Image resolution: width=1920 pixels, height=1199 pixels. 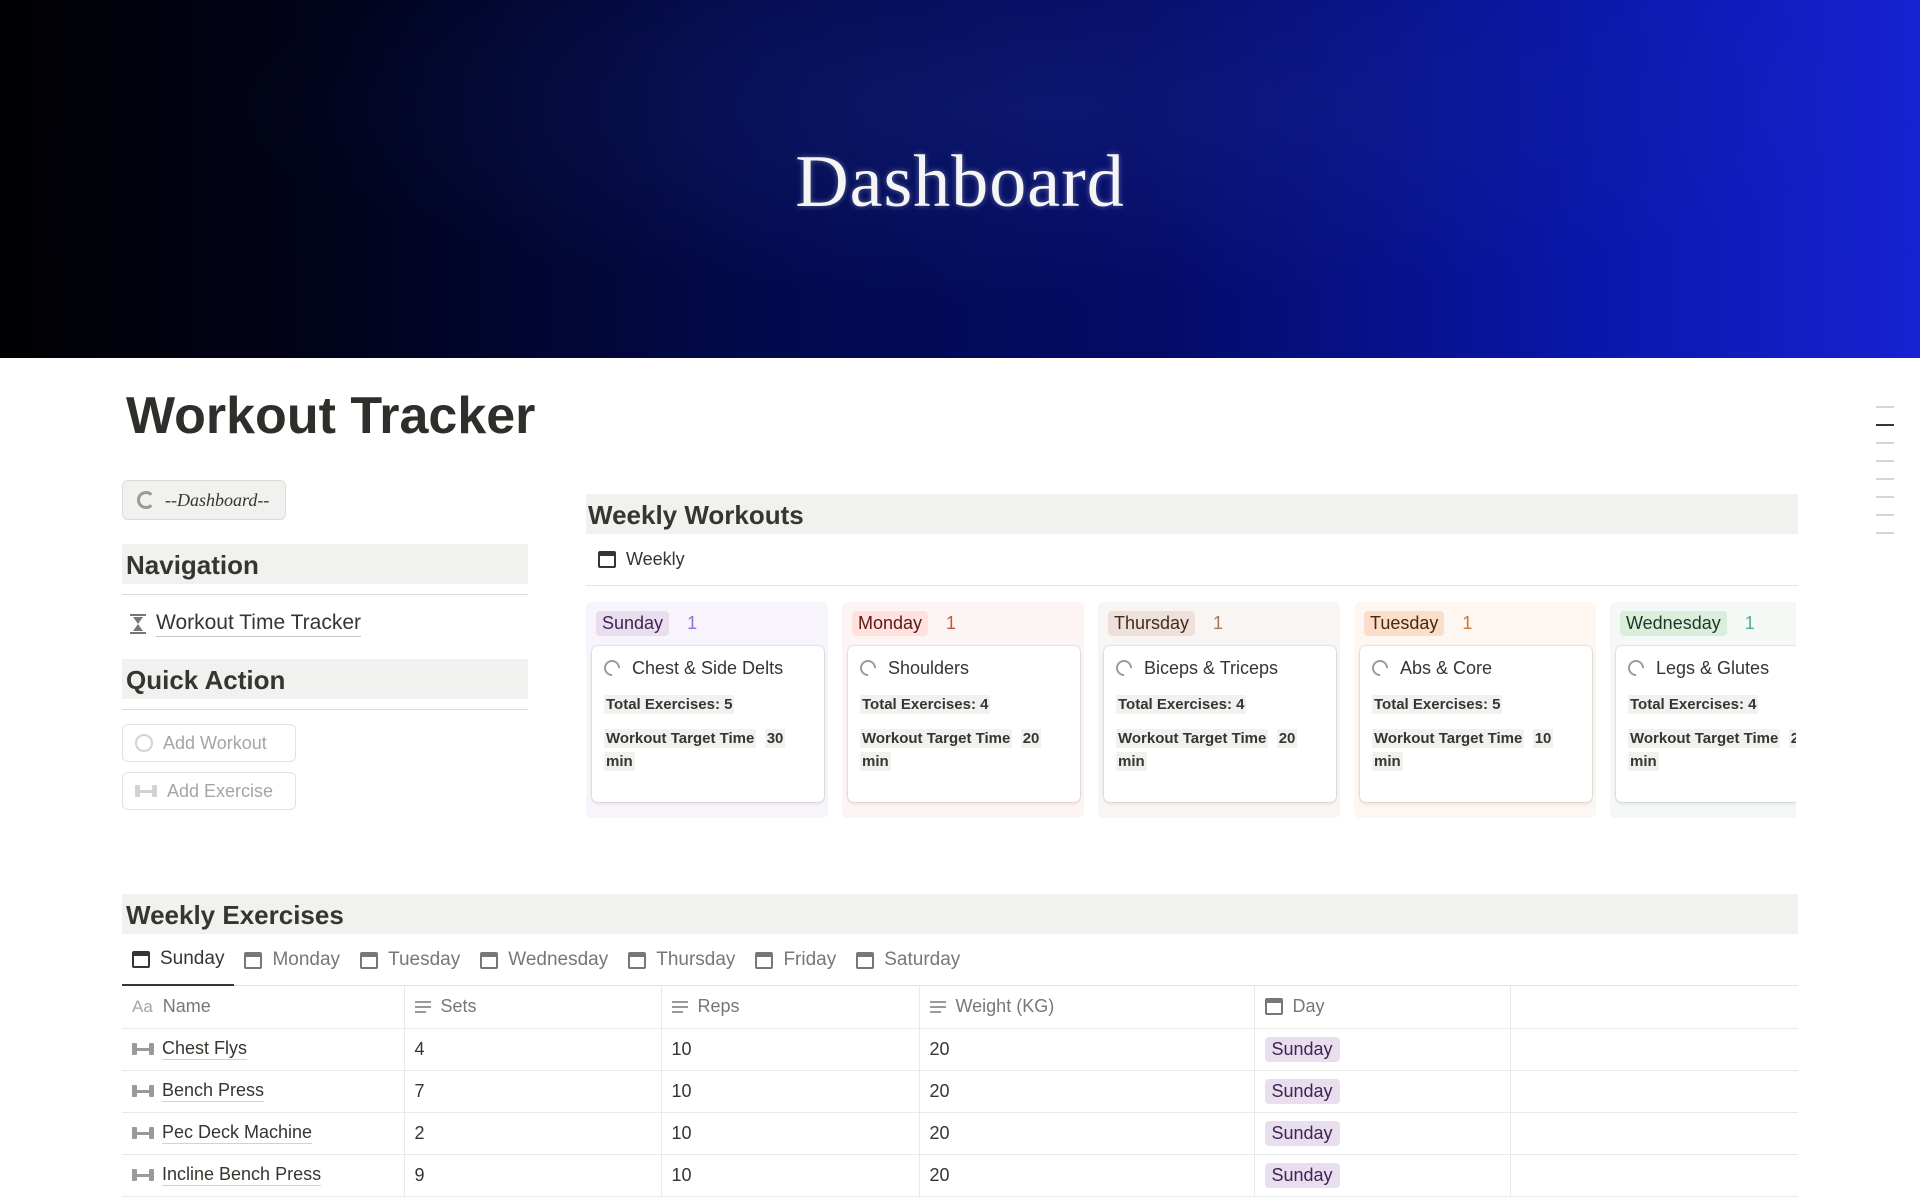 What do you see at coordinates (795, 960) in the screenshot?
I see `tab-friday: Friday` at bounding box center [795, 960].